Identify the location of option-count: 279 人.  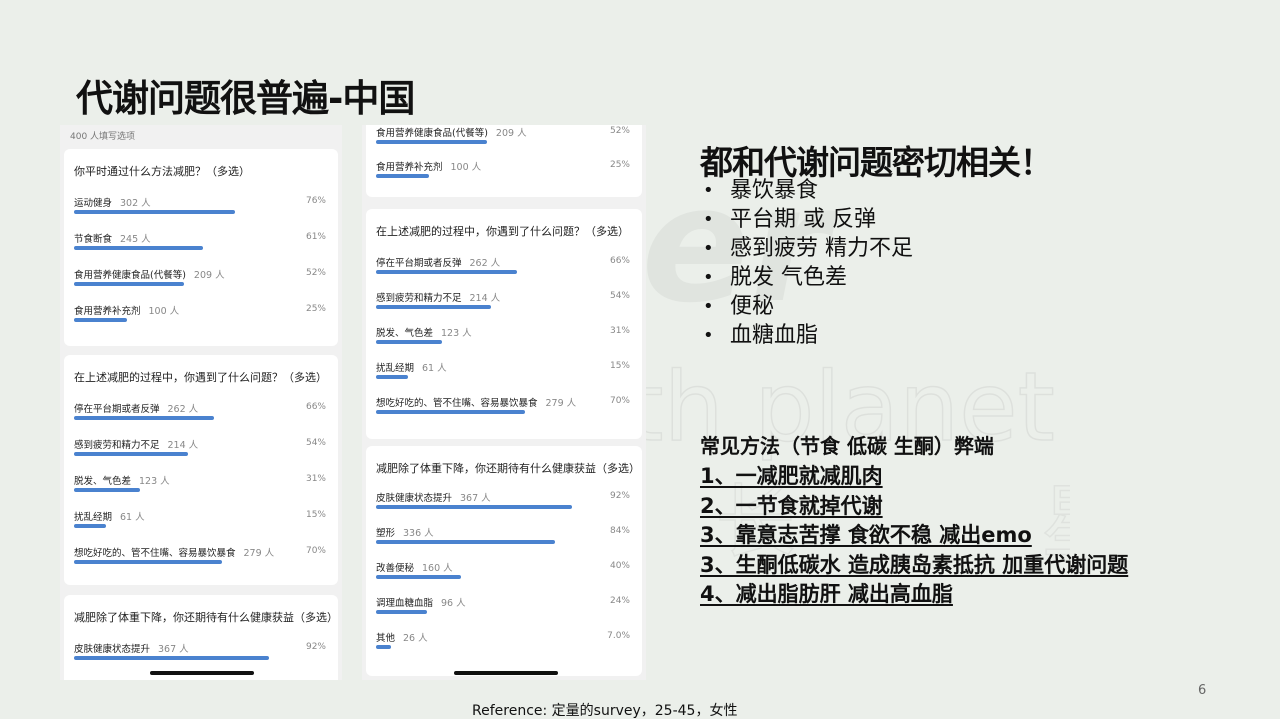
(561, 403).